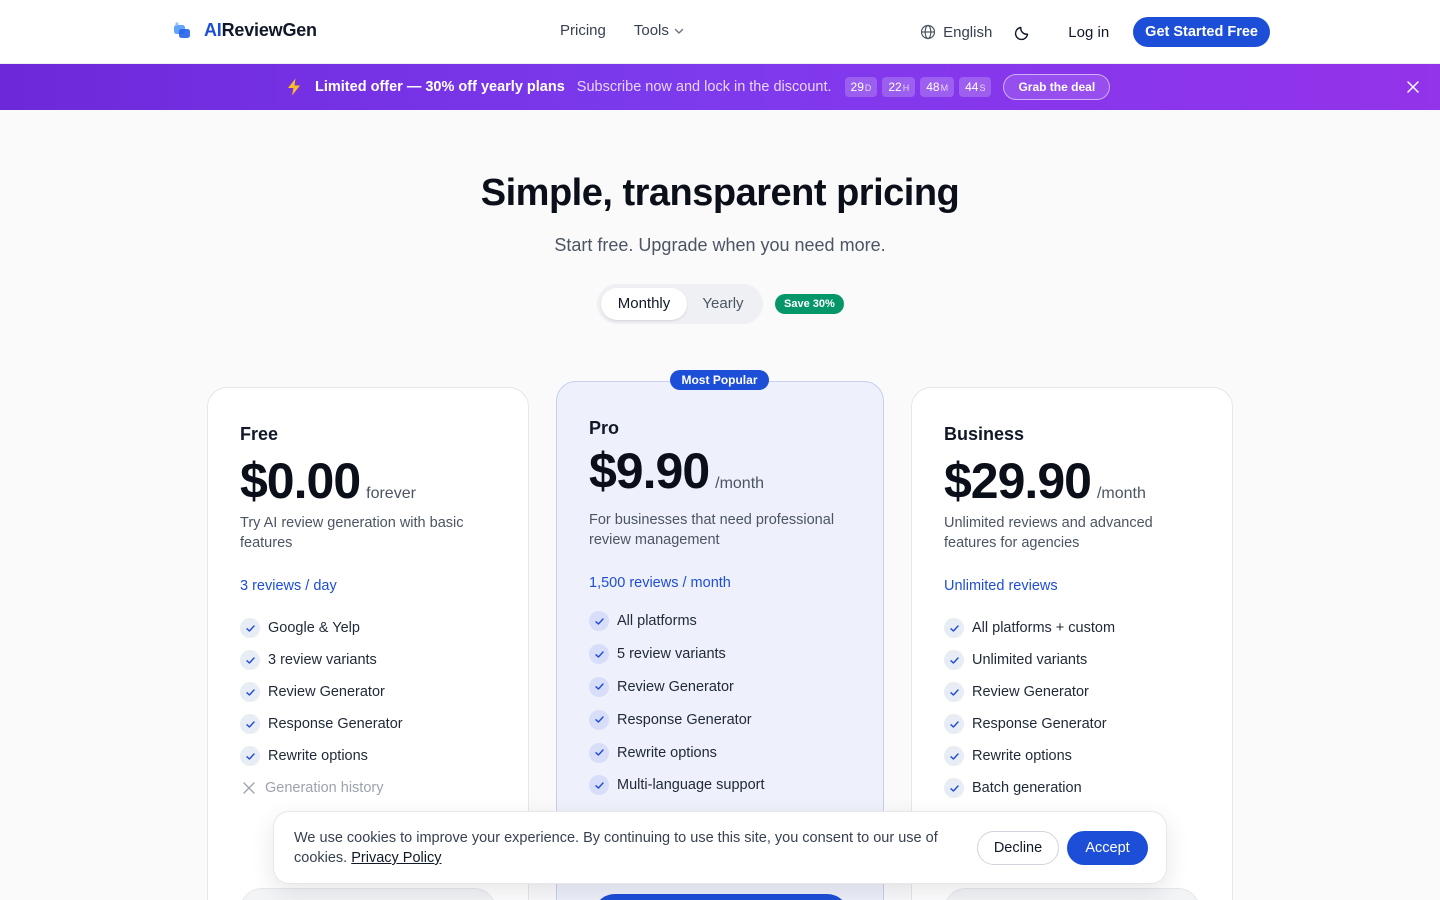  I want to click on language-selector: English, so click(956, 32).